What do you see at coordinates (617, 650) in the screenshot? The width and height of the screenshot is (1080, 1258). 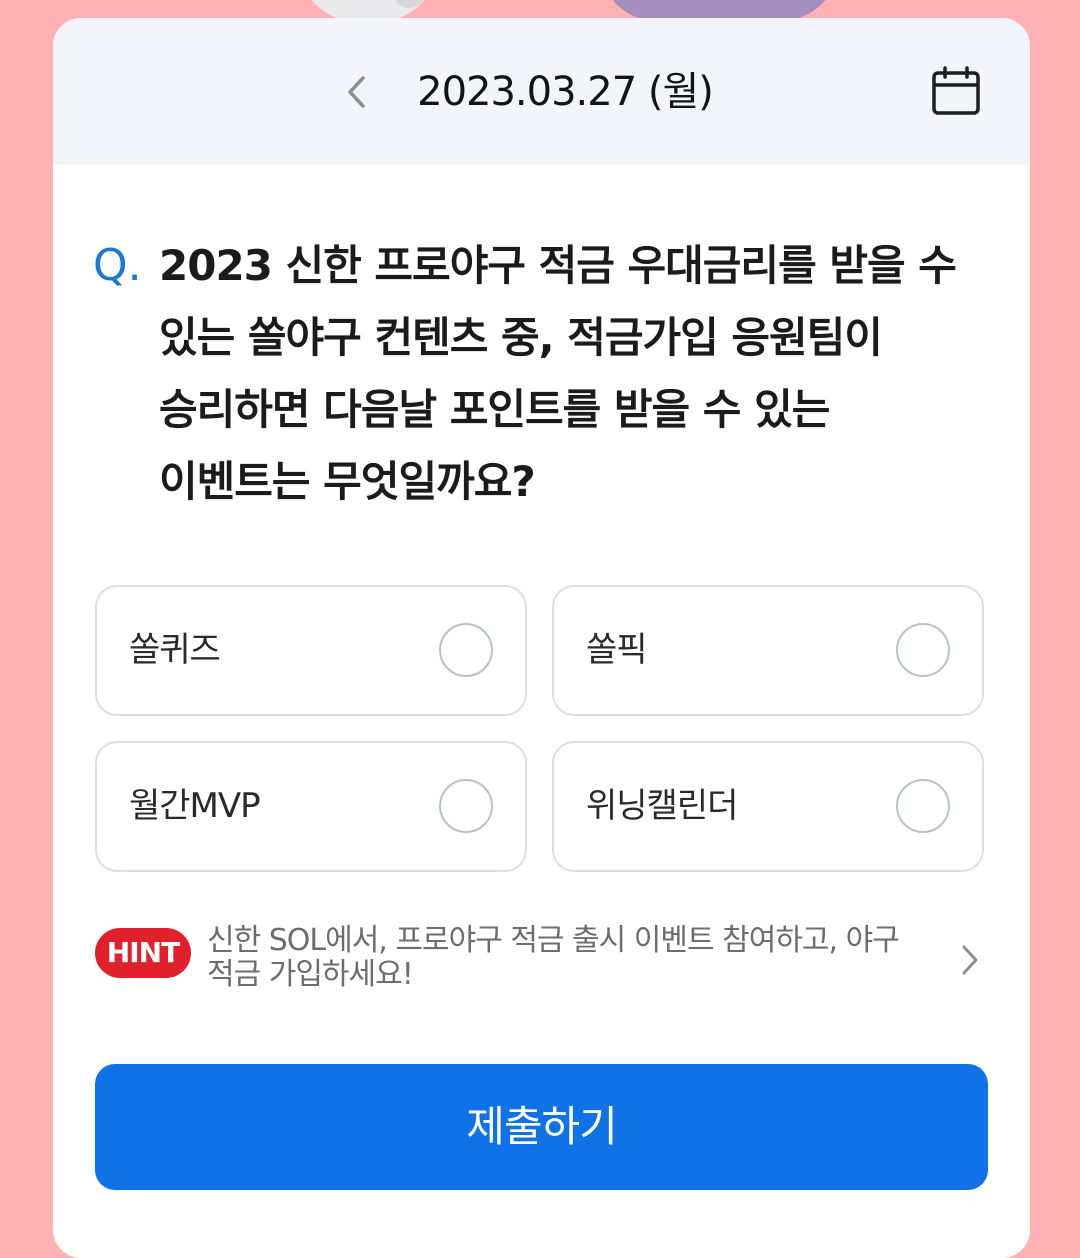 I see `answer-option-label: 쏠픽` at bounding box center [617, 650].